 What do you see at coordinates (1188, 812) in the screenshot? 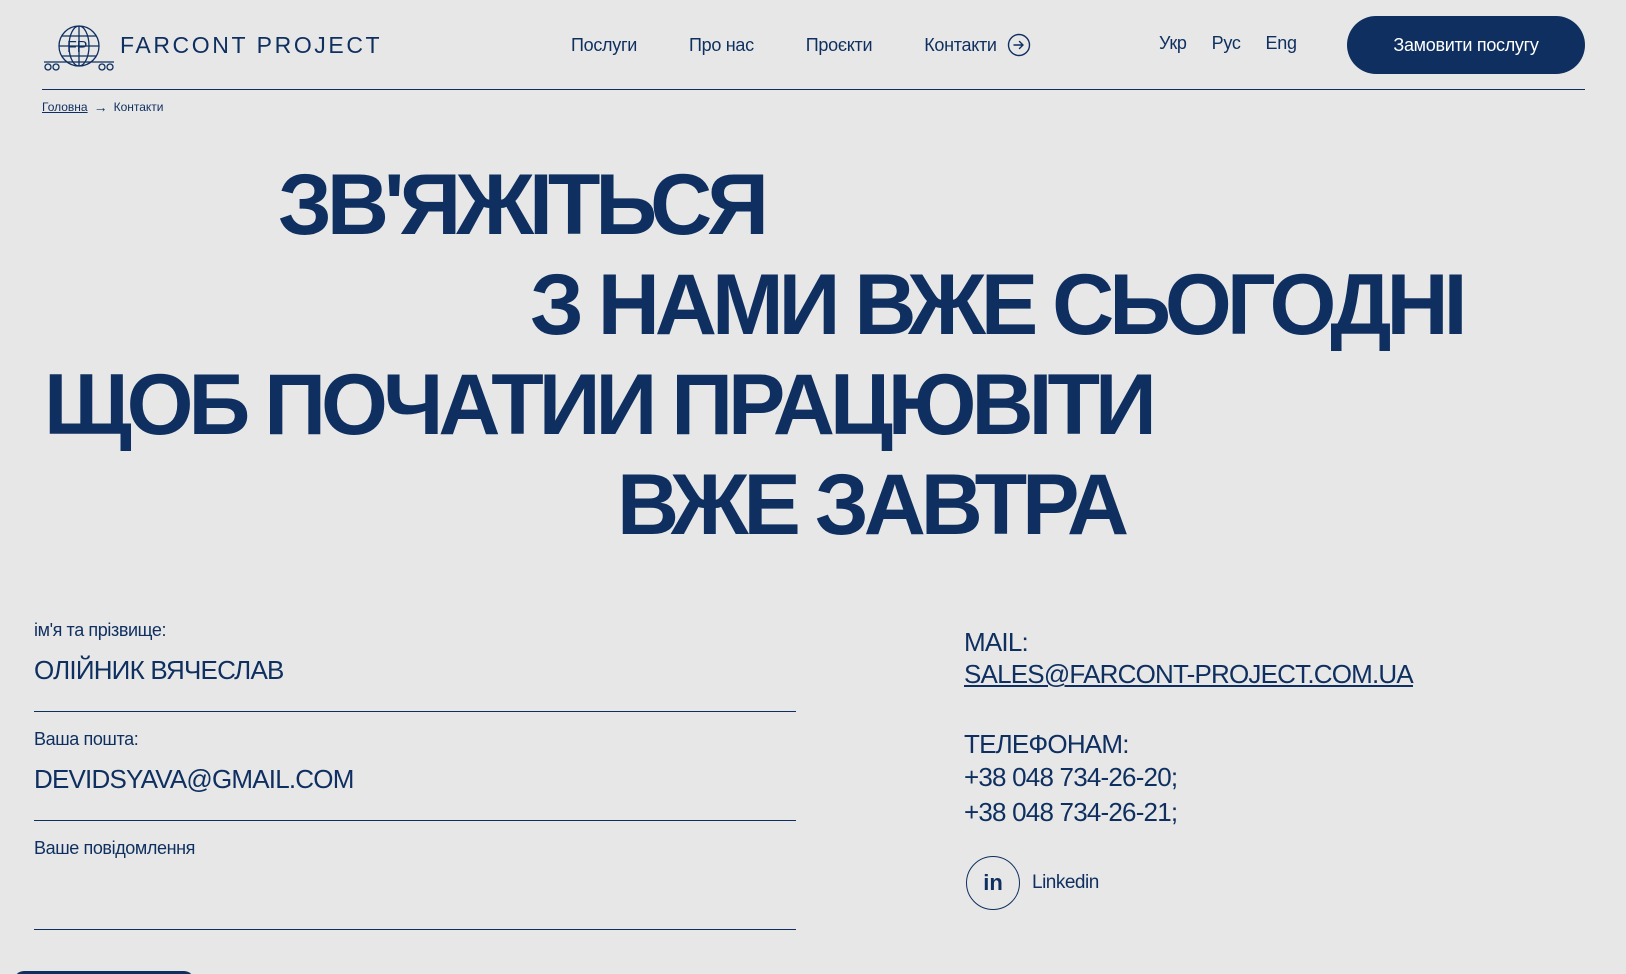
I see `phone-2: +38 048 734-26-21;` at bounding box center [1188, 812].